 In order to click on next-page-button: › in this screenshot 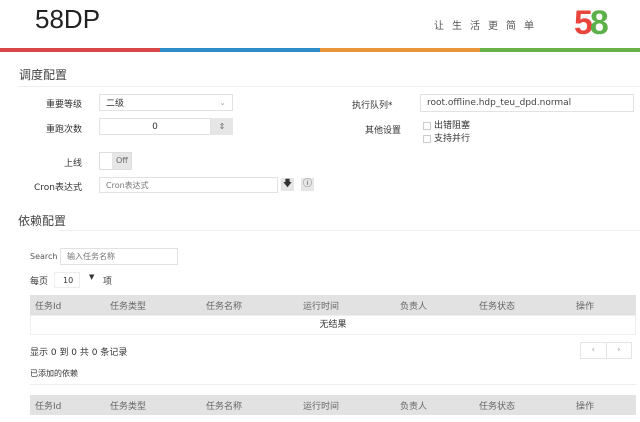, I will do `click(619, 350)`.